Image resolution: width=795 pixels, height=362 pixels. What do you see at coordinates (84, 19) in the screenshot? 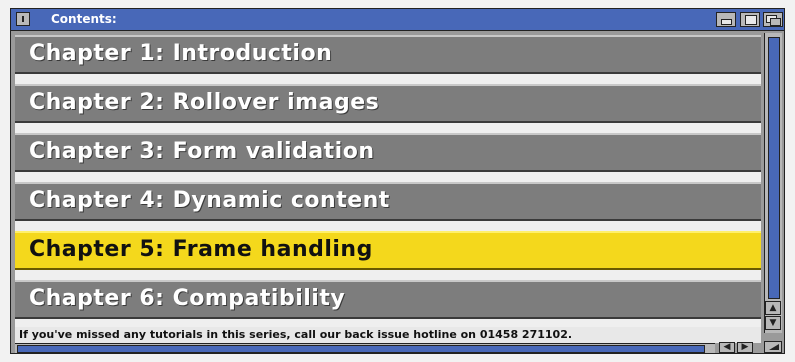
I see `window-title: Contents:` at bounding box center [84, 19].